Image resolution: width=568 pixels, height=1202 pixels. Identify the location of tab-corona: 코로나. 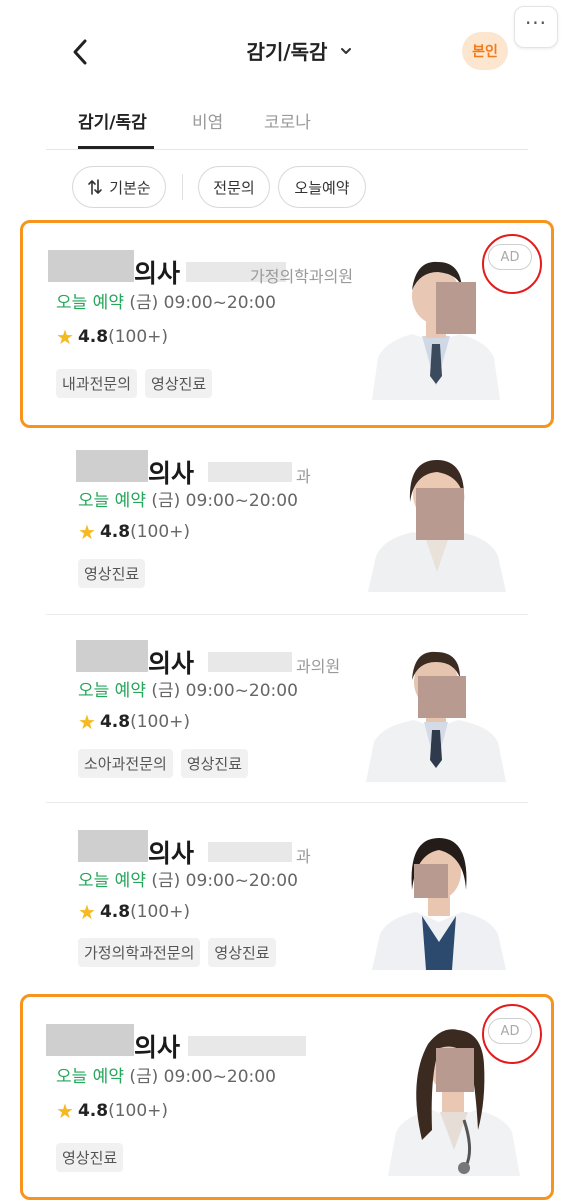
(287, 120).